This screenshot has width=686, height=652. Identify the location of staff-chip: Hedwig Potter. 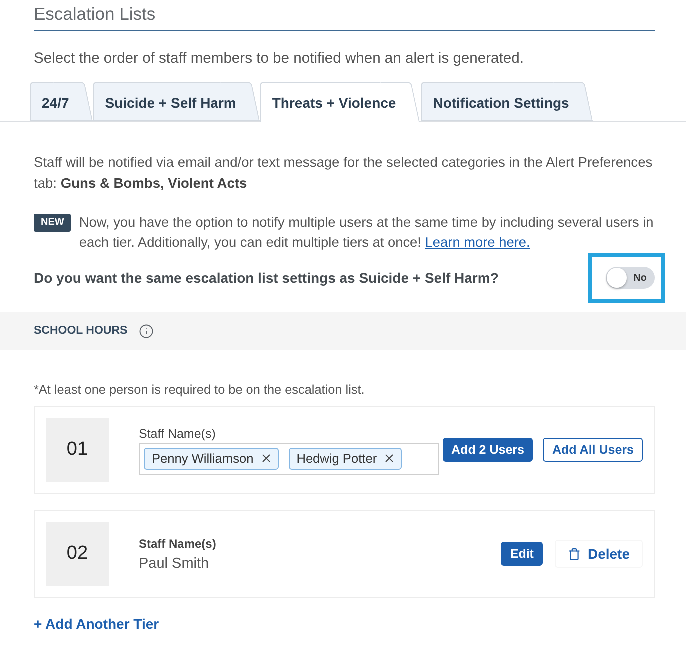
(345, 459).